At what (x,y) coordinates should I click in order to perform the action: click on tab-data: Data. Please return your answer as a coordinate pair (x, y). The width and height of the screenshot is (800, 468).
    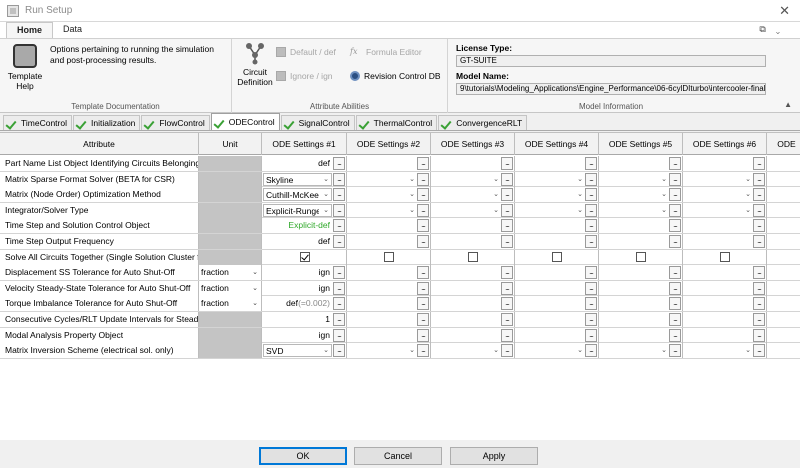
    Looking at the image, I should click on (72, 30).